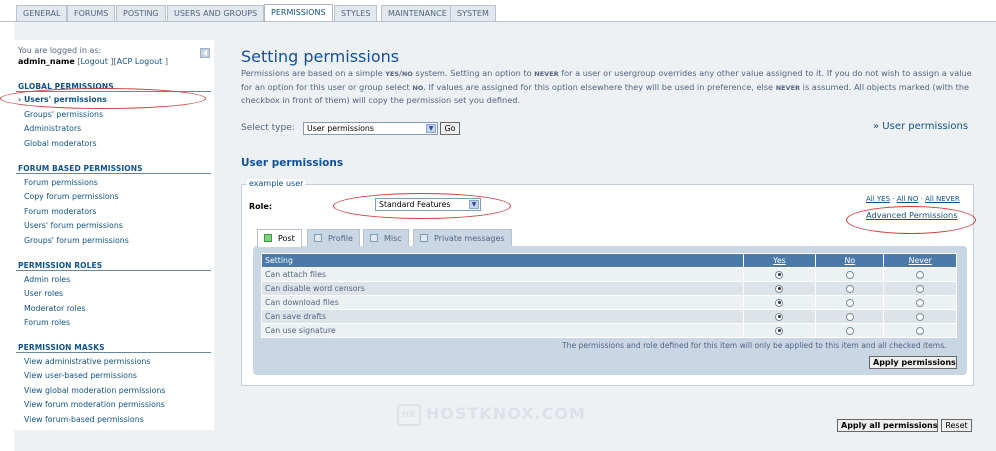 The width and height of the screenshot is (996, 451). What do you see at coordinates (76, 240) in the screenshot?
I see `sidebar-item-groups-forum-permissions: Groups' forum permissions` at bounding box center [76, 240].